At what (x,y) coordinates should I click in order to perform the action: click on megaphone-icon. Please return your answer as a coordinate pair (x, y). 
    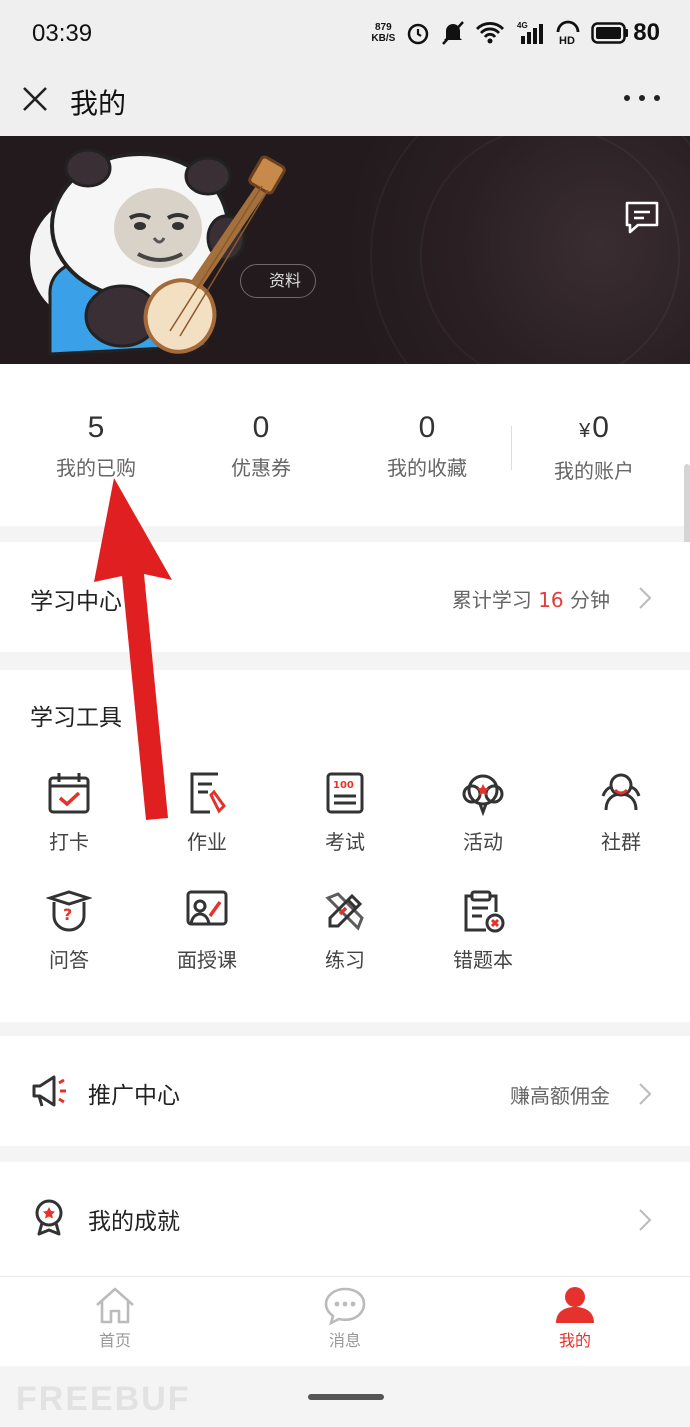
    Looking at the image, I should click on (49, 1091).